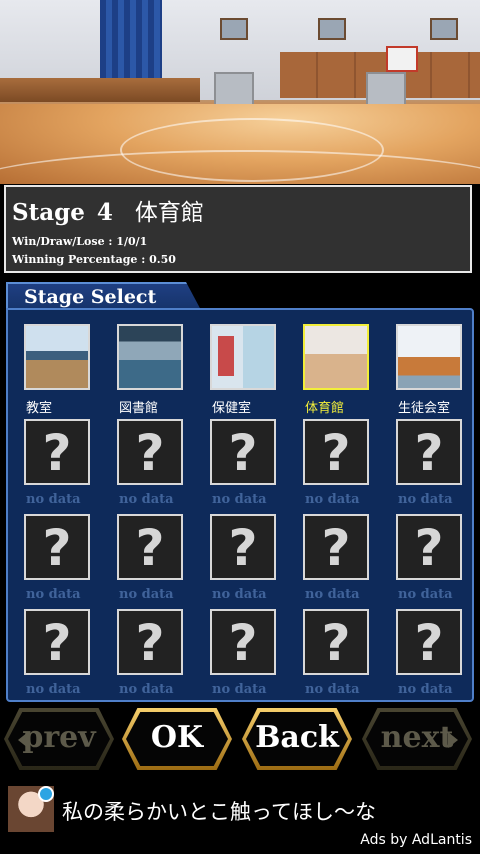 The height and width of the screenshot is (854, 480). I want to click on stage-label-selected: 体育館, so click(325, 408).